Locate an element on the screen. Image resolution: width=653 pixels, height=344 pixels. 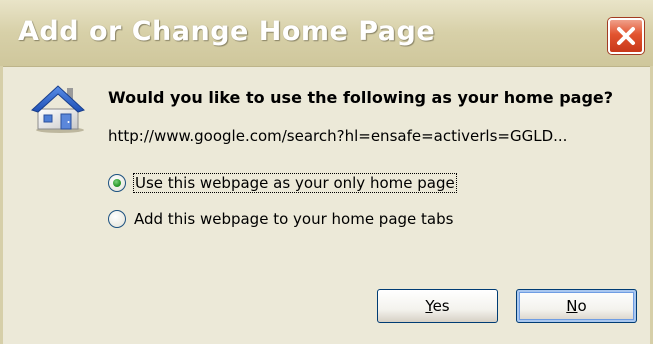
house-icon is located at coordinates (58, 109).